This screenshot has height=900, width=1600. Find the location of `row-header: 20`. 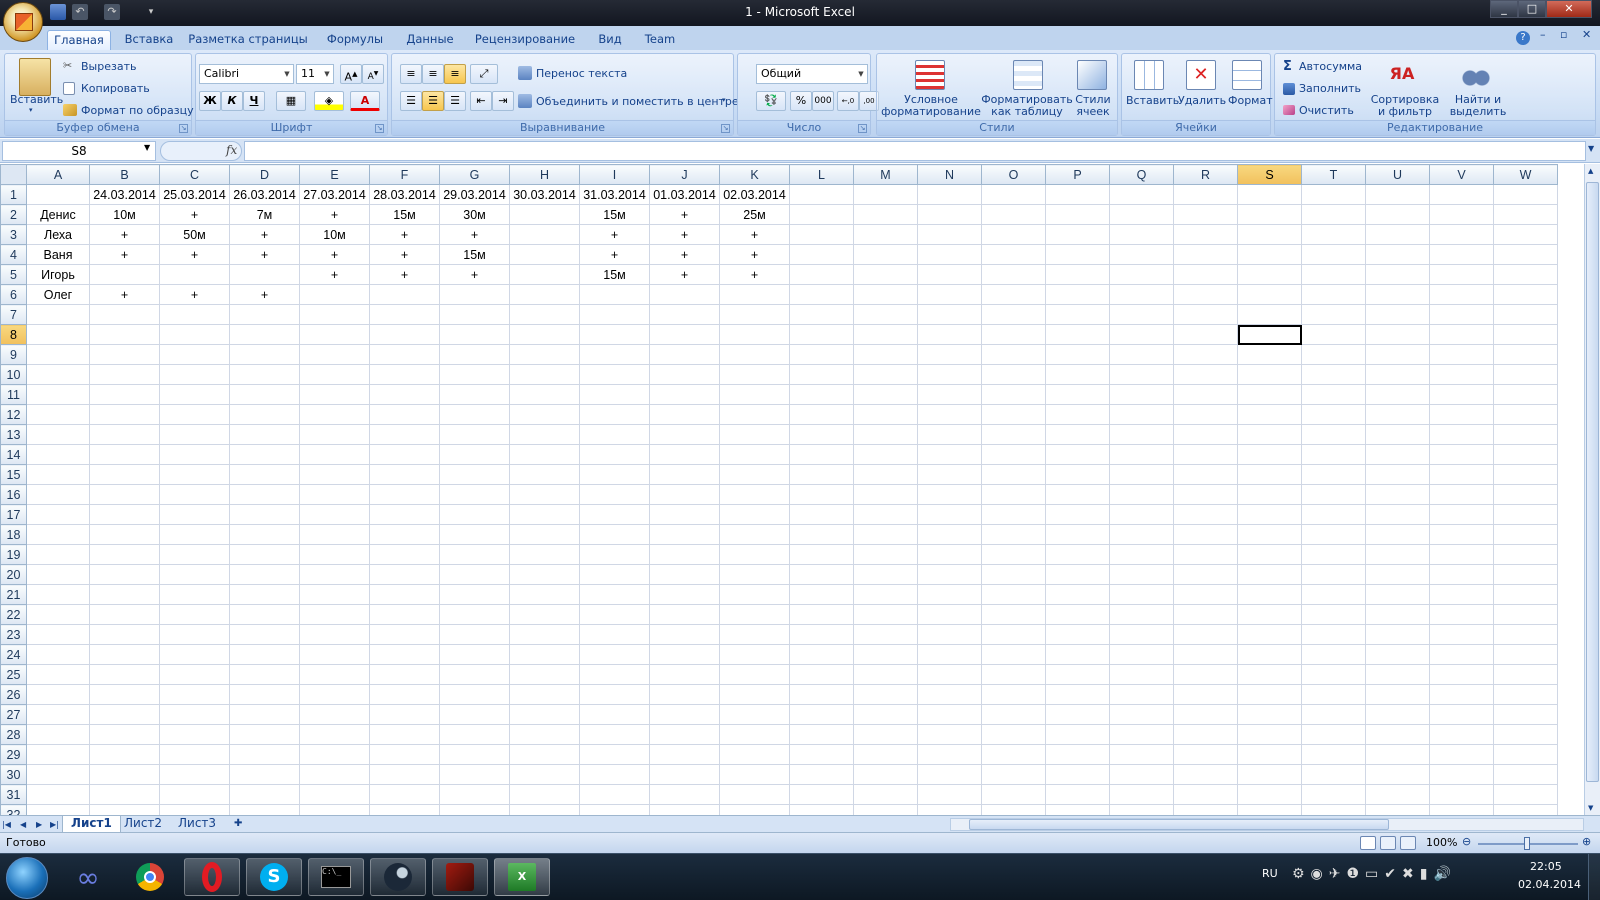

row-header: 20 is located at coordinates (13, 574).